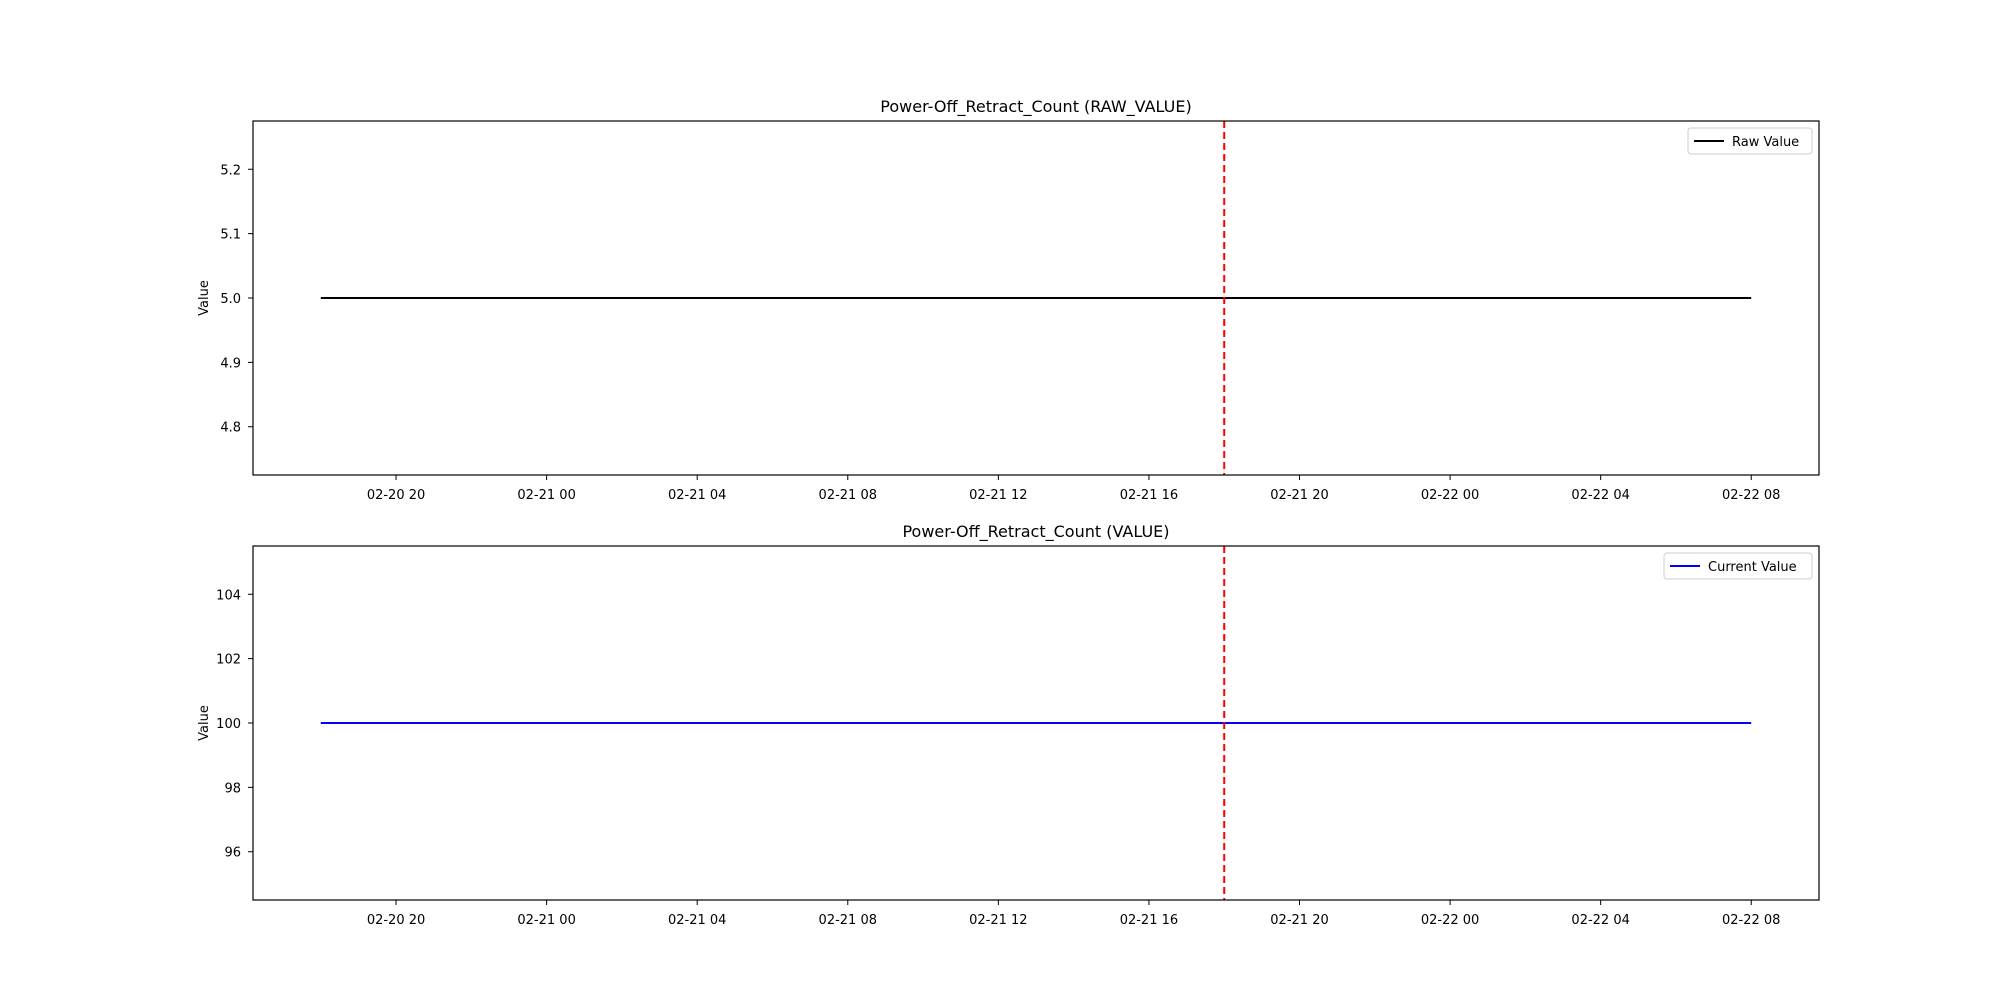  Describe the element at coordinates (1752, 567) in the screenshot. I see `legend-label: Current Value` at that location.